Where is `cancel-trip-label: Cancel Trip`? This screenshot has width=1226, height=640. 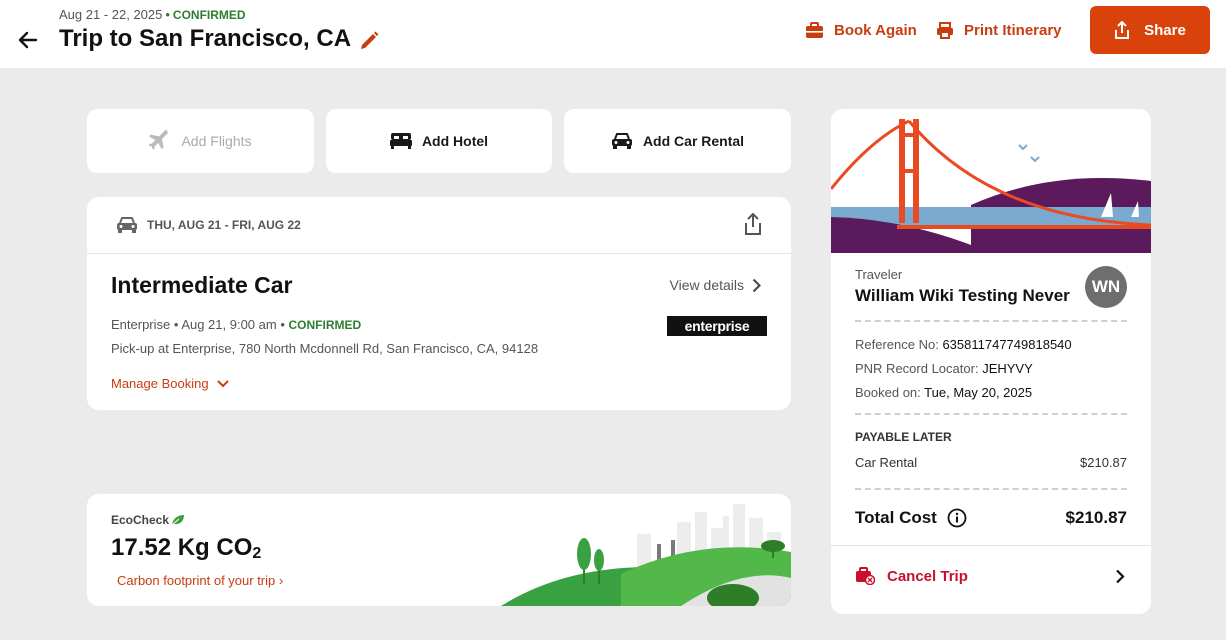
cancel-trip-label: Cancel Trip is located at coordinates (927, 576).